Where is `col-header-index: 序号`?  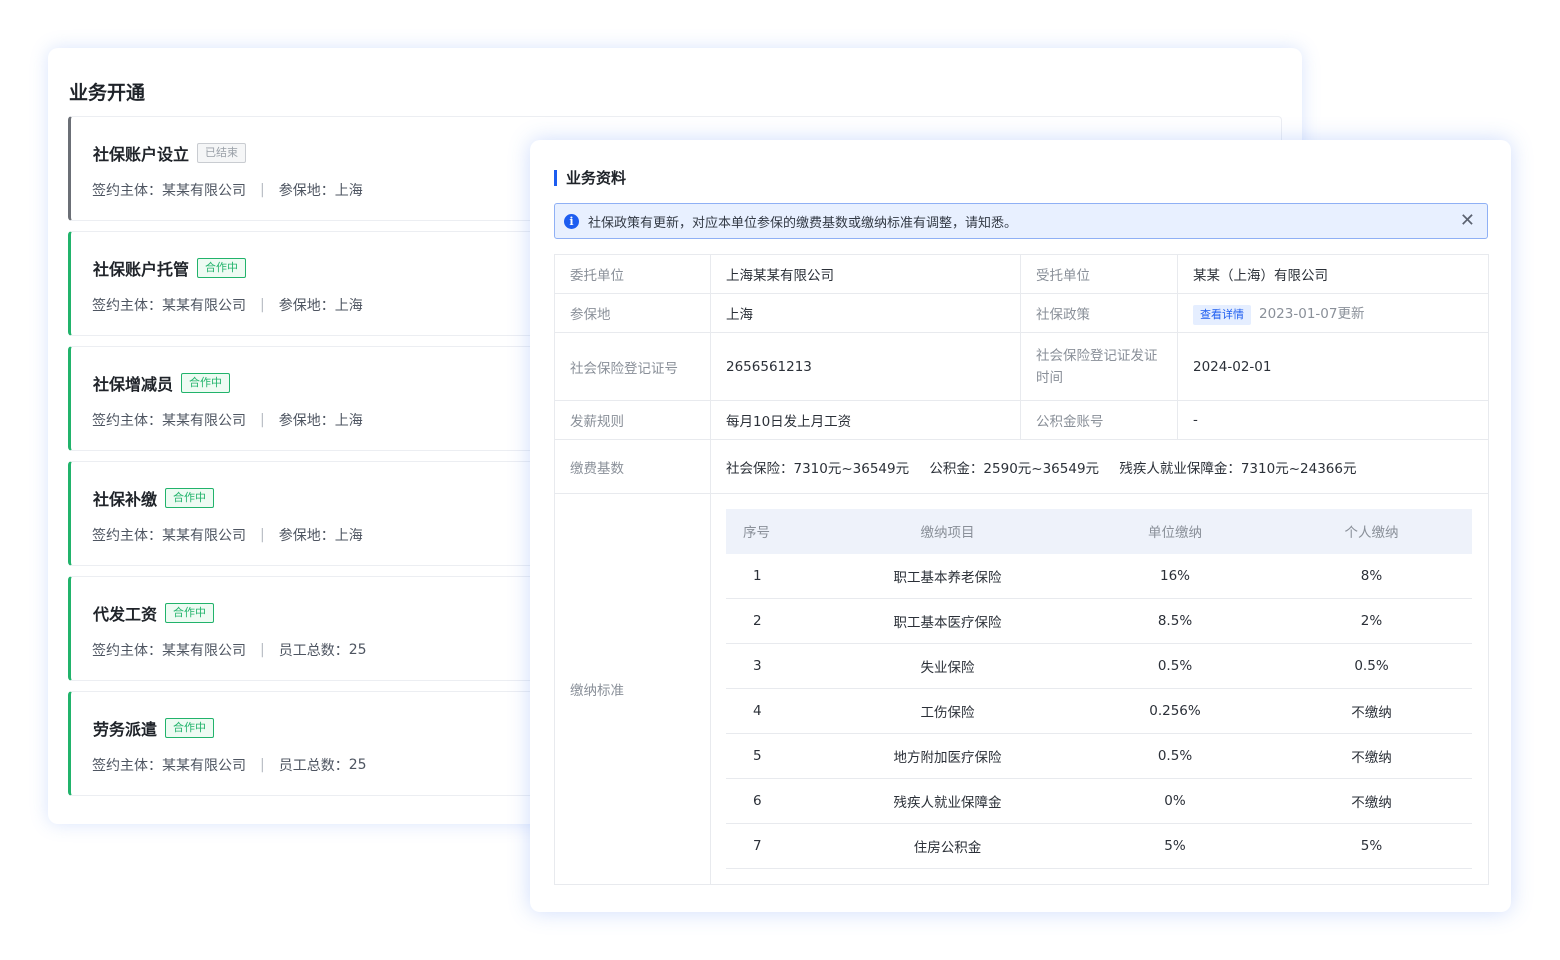
col-header-index: 序号 is located at coordinates (771, 531).